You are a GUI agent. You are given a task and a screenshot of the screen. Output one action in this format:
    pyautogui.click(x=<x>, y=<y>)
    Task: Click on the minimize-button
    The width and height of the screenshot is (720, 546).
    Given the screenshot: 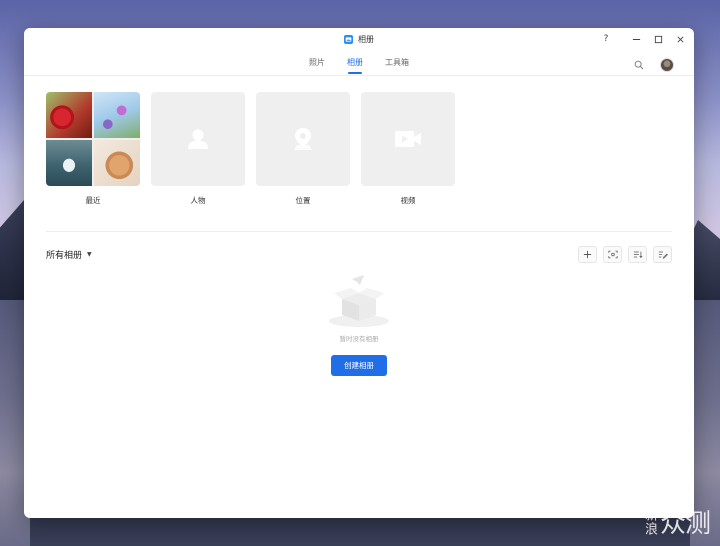 What is the action you would take?
    pyautogui.click(x=636, y=39)
    